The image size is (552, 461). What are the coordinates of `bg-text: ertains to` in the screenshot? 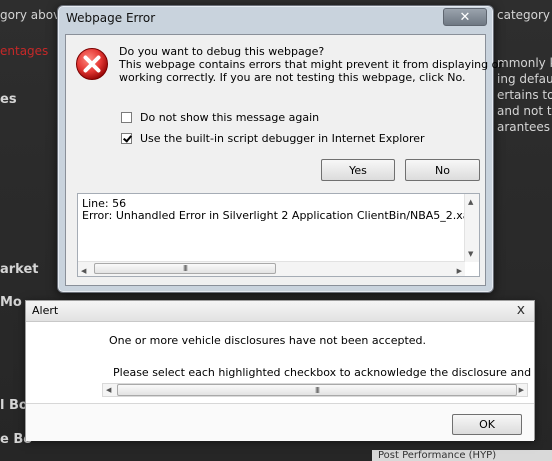 It's located at (524, 95).